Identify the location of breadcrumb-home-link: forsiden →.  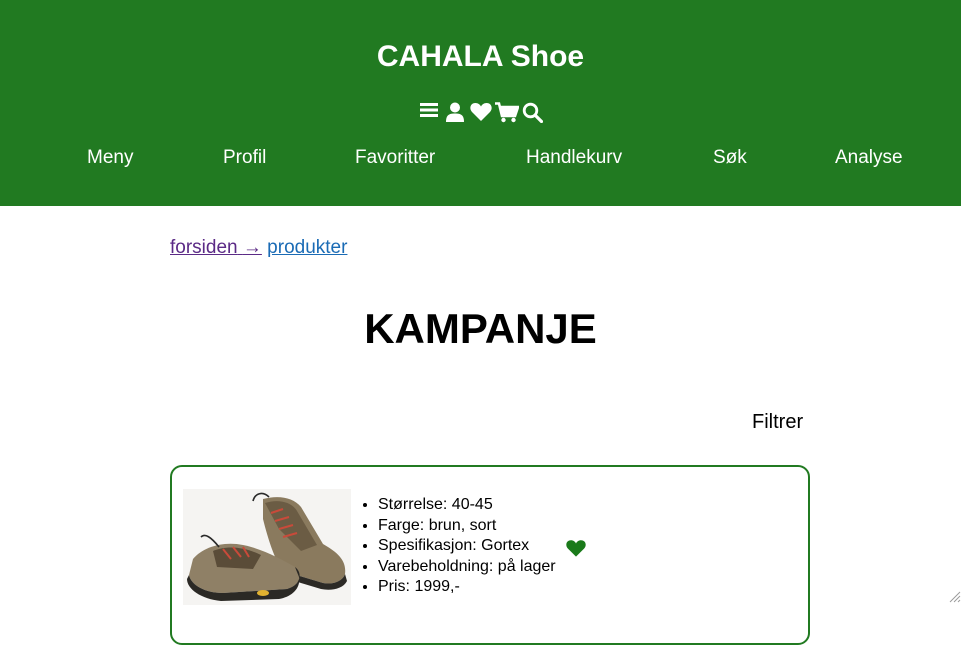
(216, 247).